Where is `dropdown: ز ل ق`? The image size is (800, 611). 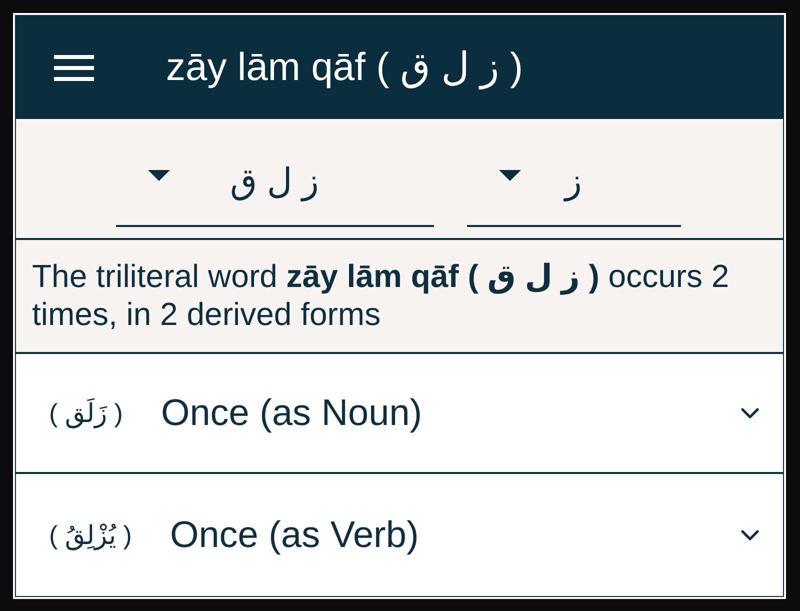
dropdown: ز ل ق is located at coordinates (275, 188).